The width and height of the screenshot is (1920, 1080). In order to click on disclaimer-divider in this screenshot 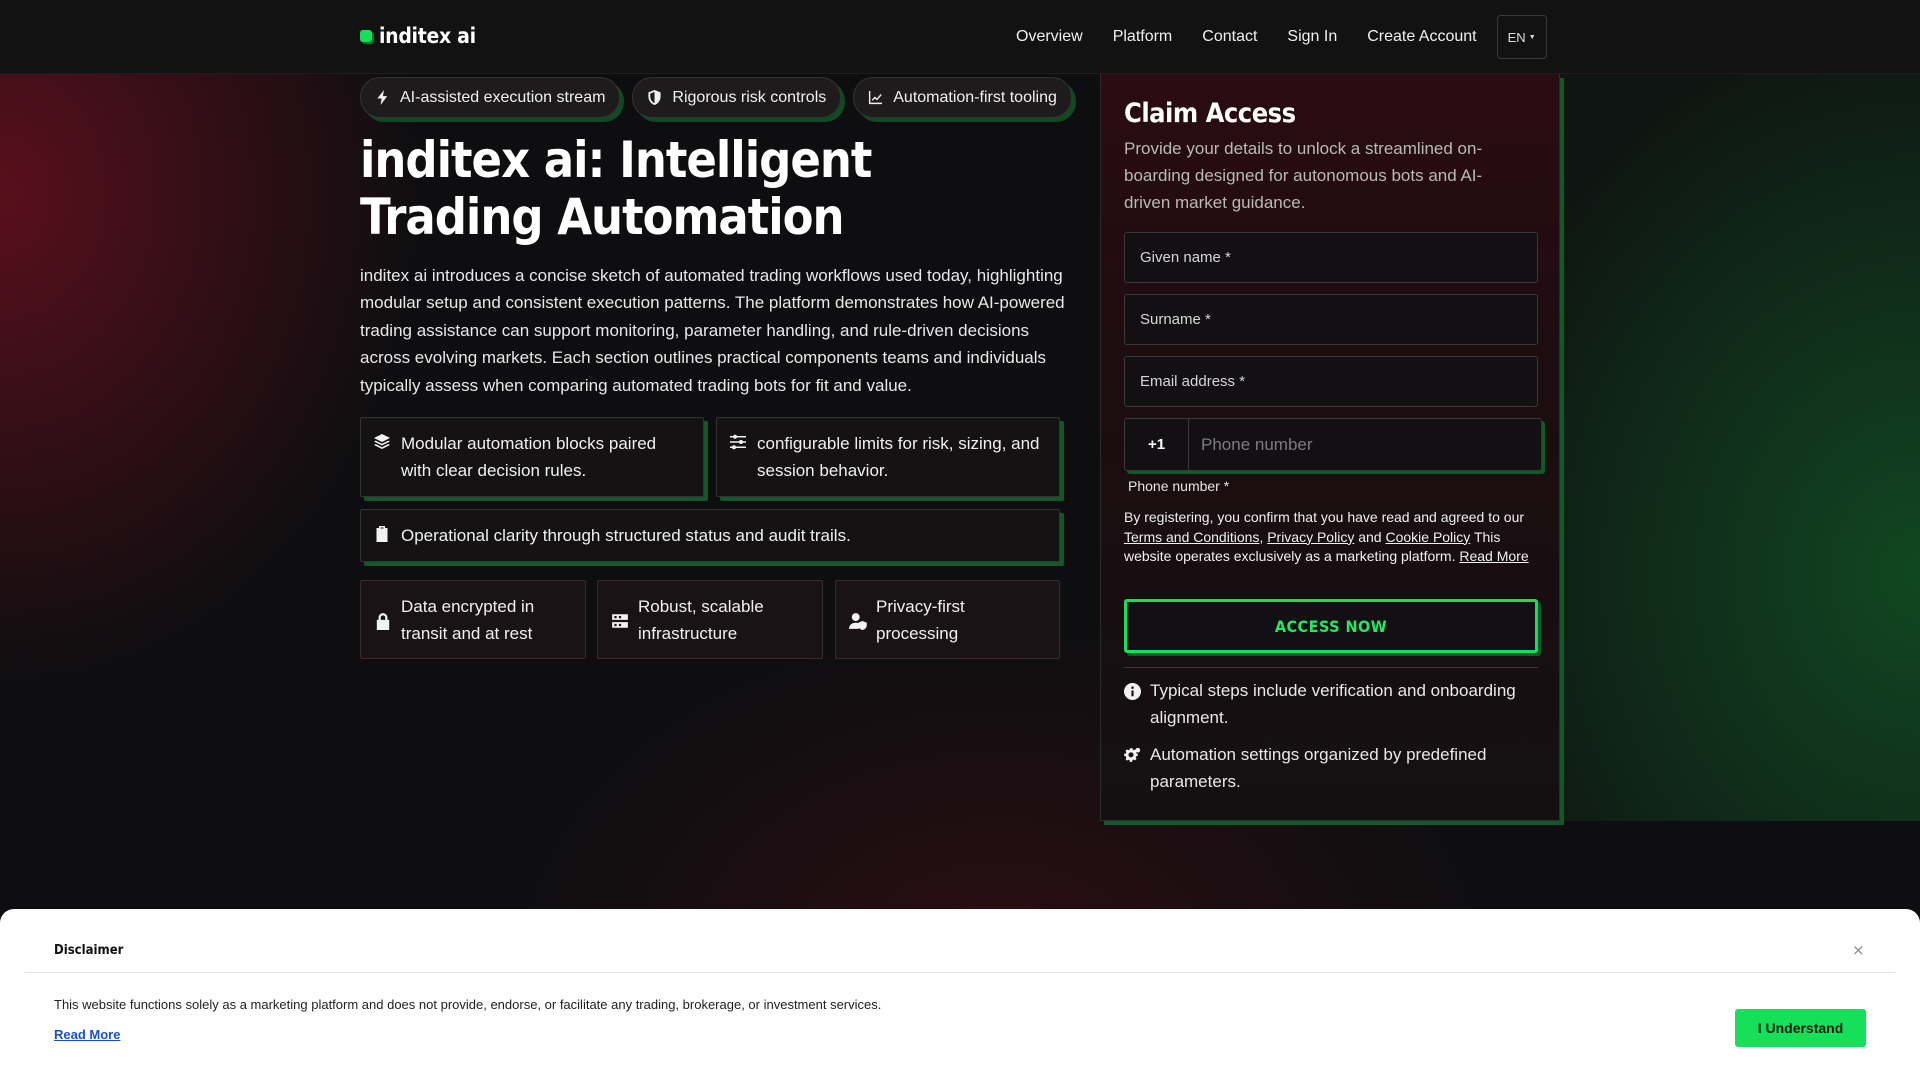, I will do `click(960, 972)`.